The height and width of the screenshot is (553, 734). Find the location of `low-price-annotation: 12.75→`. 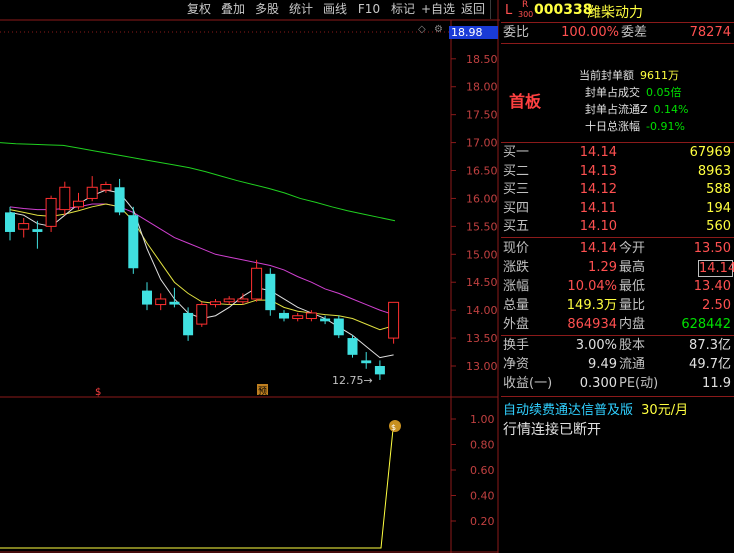

low-price-annotation: 12.75→ is located at coordinates (352, 380).